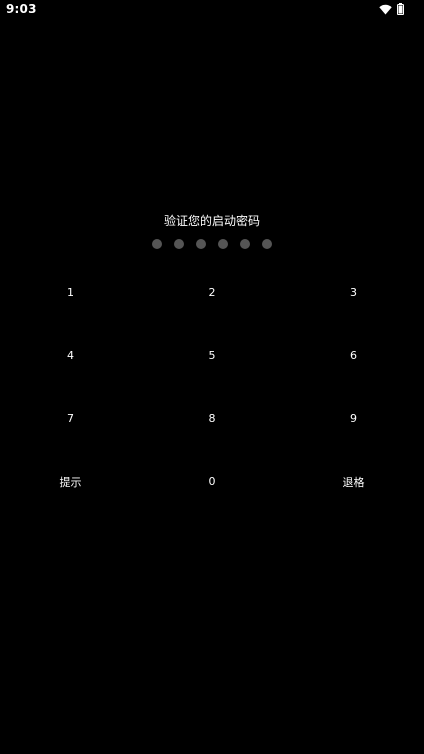 The height and width of the screenshot is (754, 424). What do you see at coordinates (70, 481) in the screenshot?
I see `hint-button: 提示` at bounding box center [70, 481].